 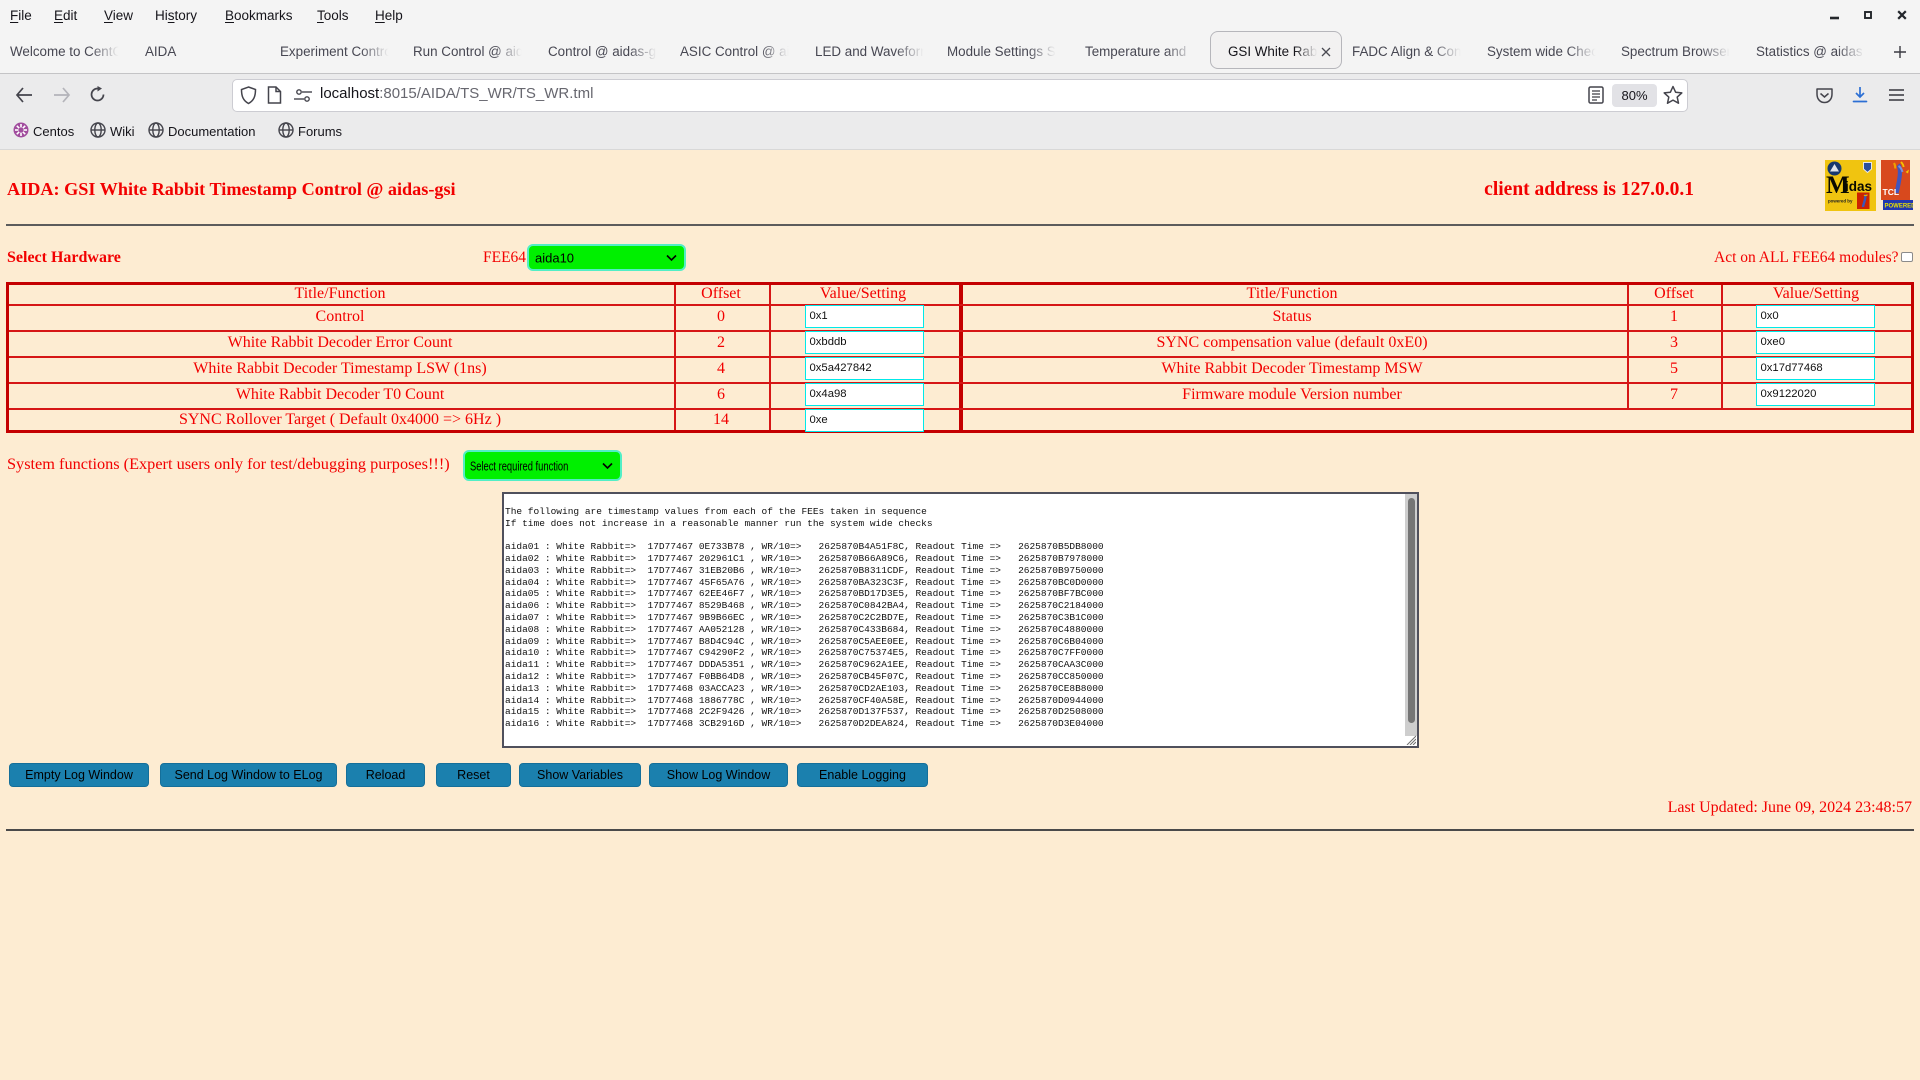 I want to click on svg-text: TCL, so click(x=1891, y=192).